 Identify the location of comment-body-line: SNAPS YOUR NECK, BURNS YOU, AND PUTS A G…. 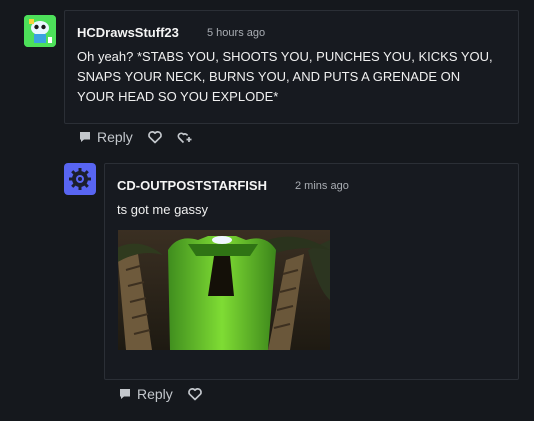
(269, 76).